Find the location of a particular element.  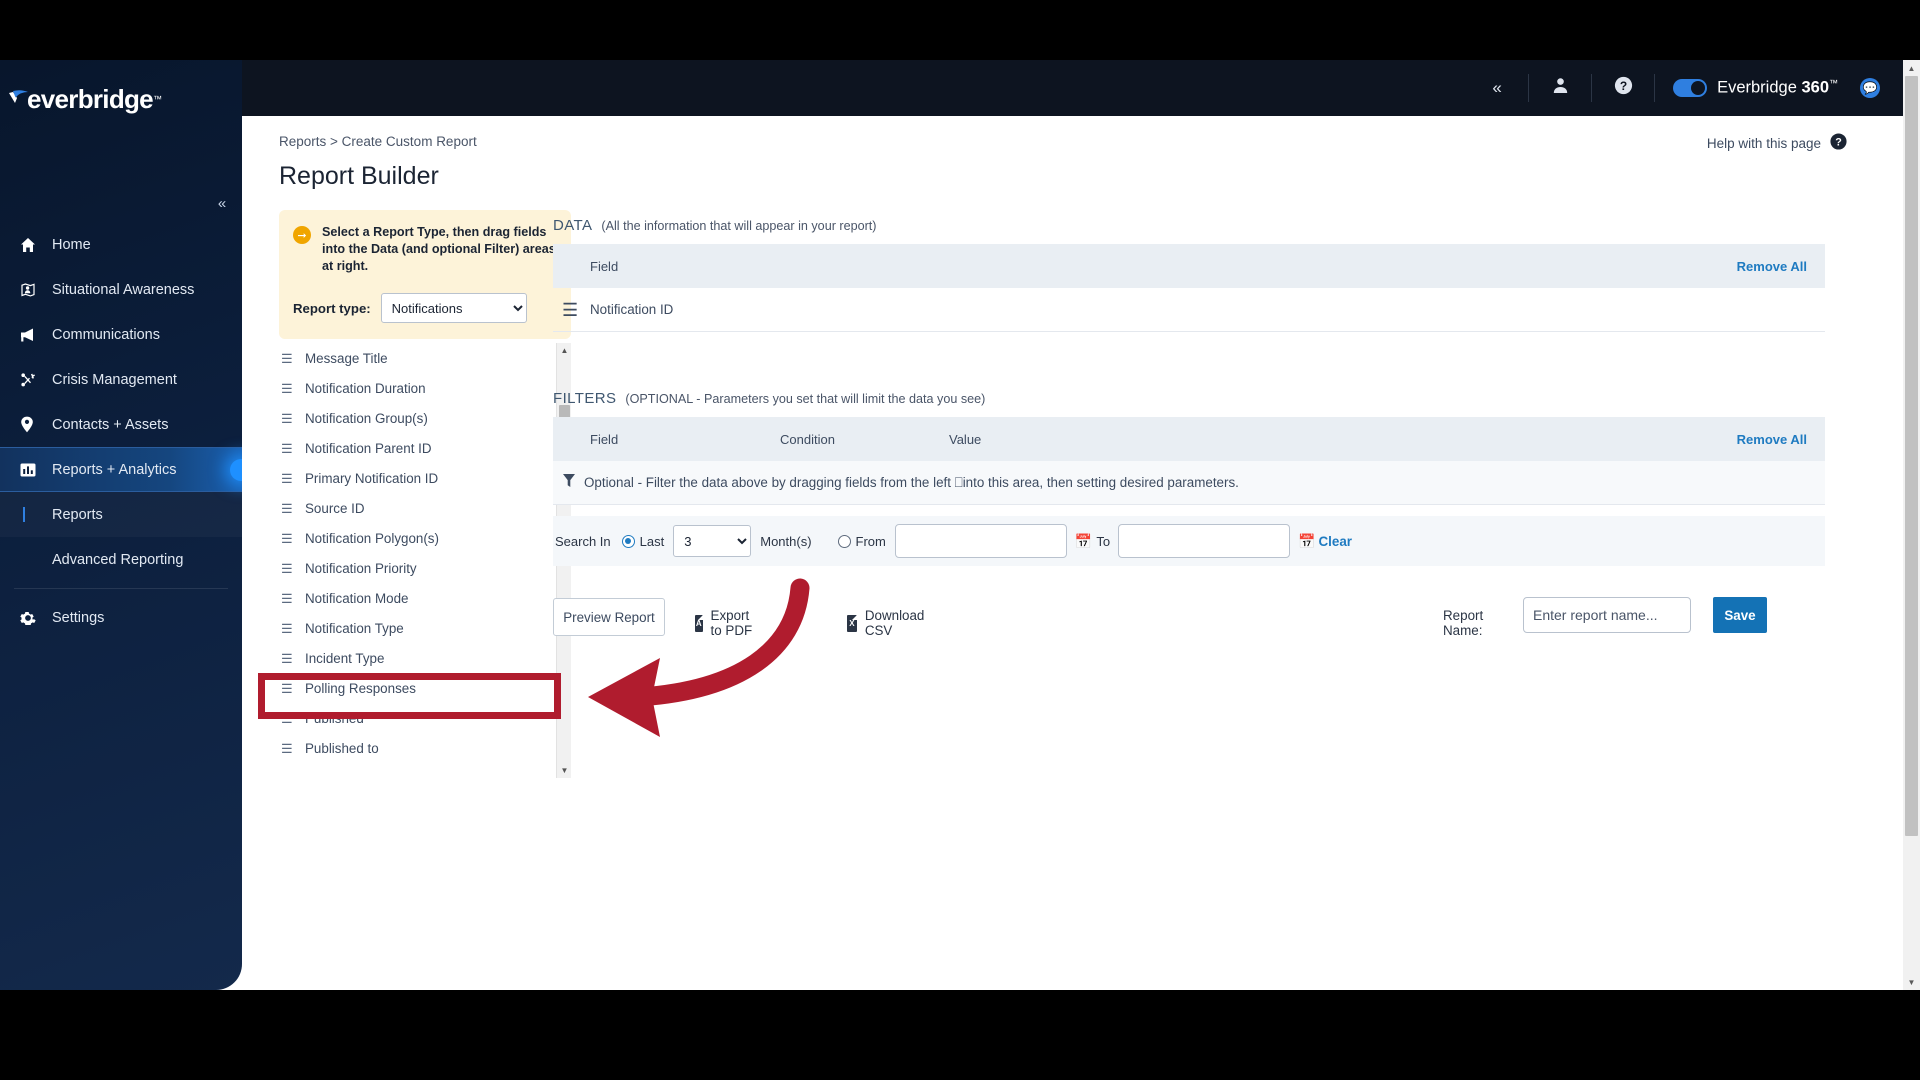

filters-section-title: FILTERS is located at coordinates (585, 398).